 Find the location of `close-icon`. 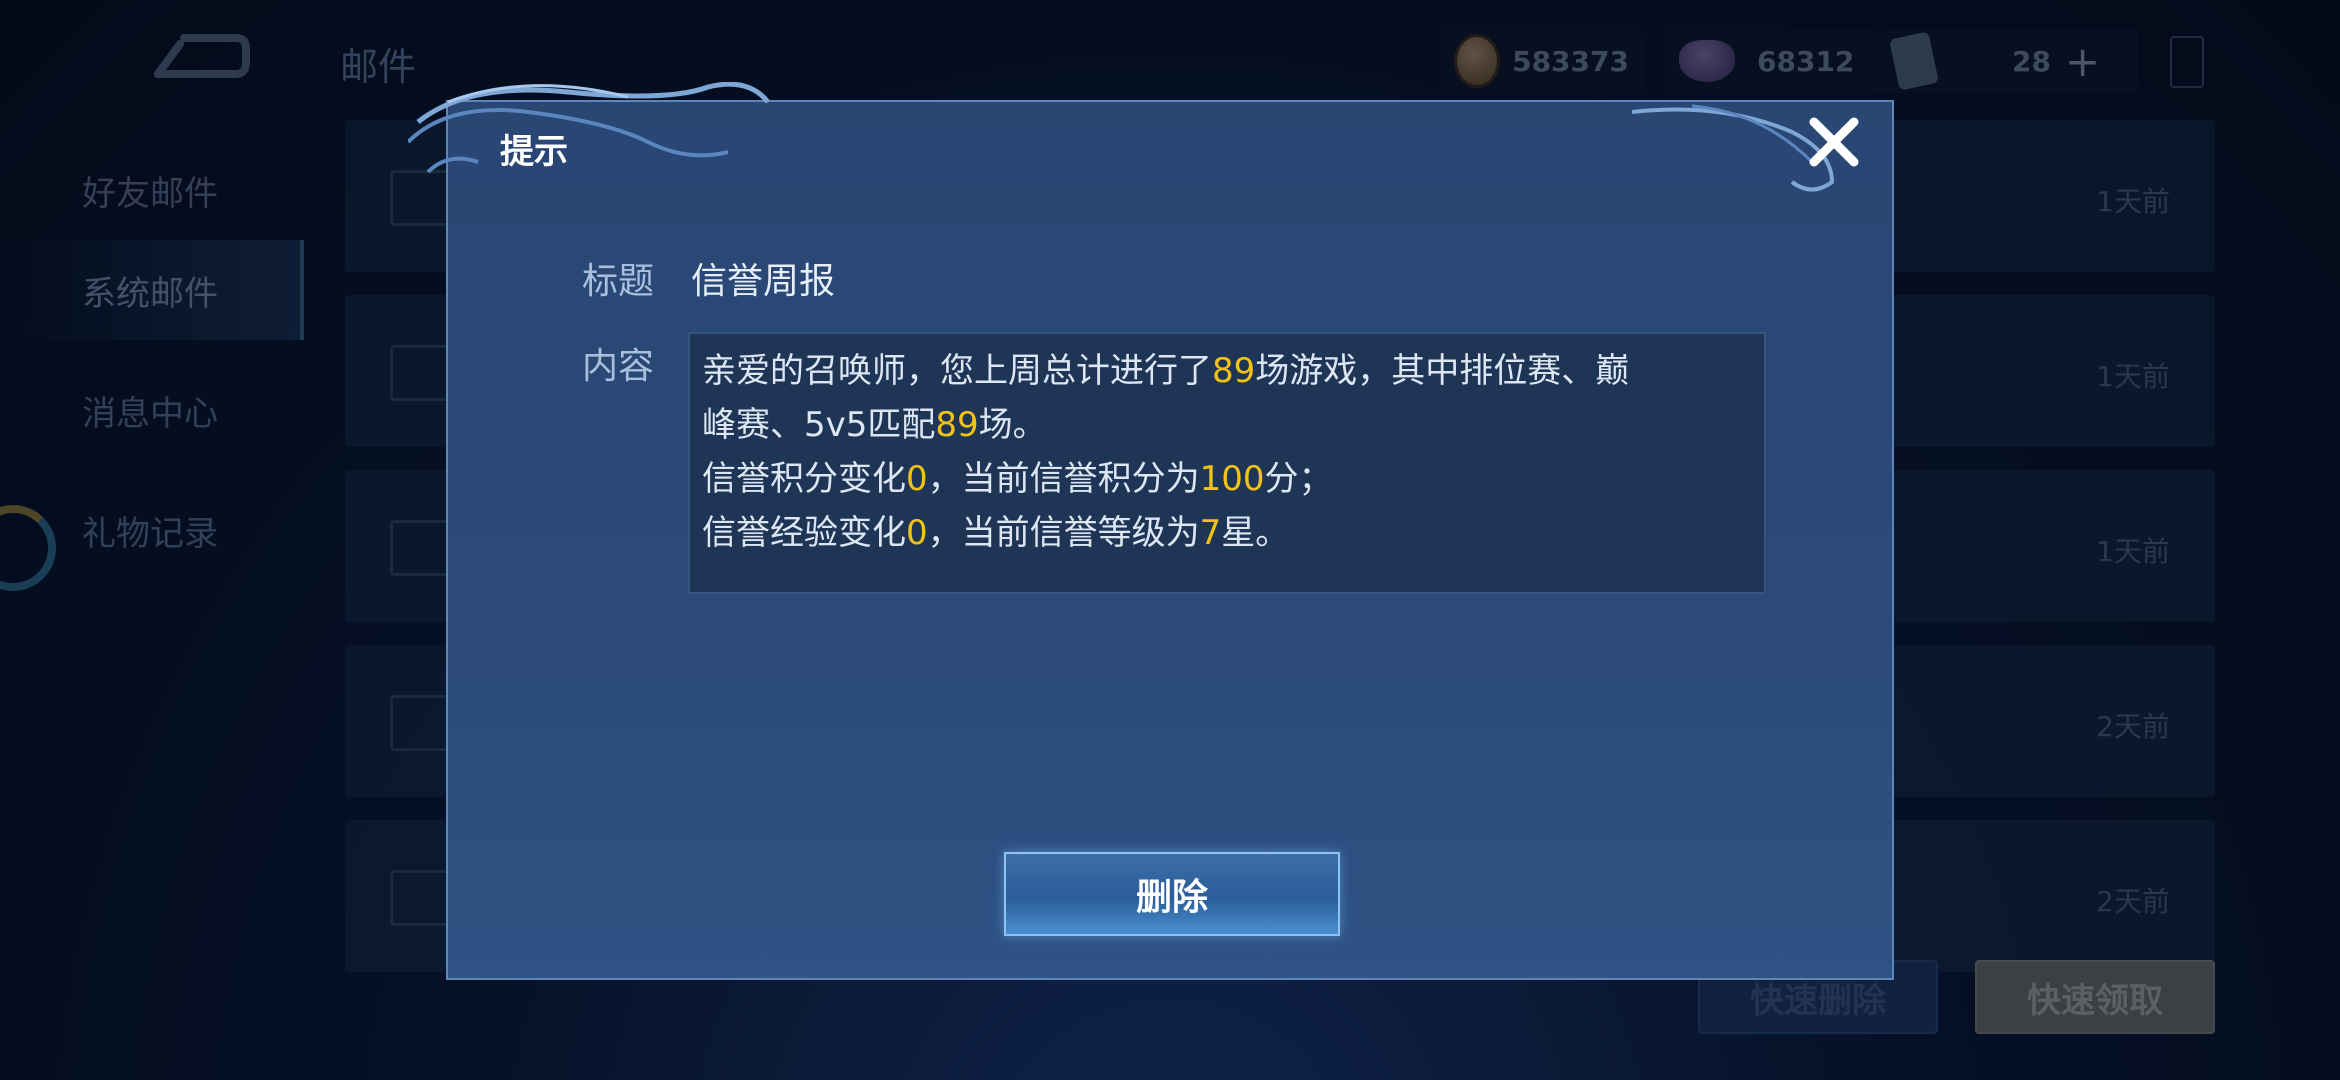

close-icon is located at coordinates (1834, 142).